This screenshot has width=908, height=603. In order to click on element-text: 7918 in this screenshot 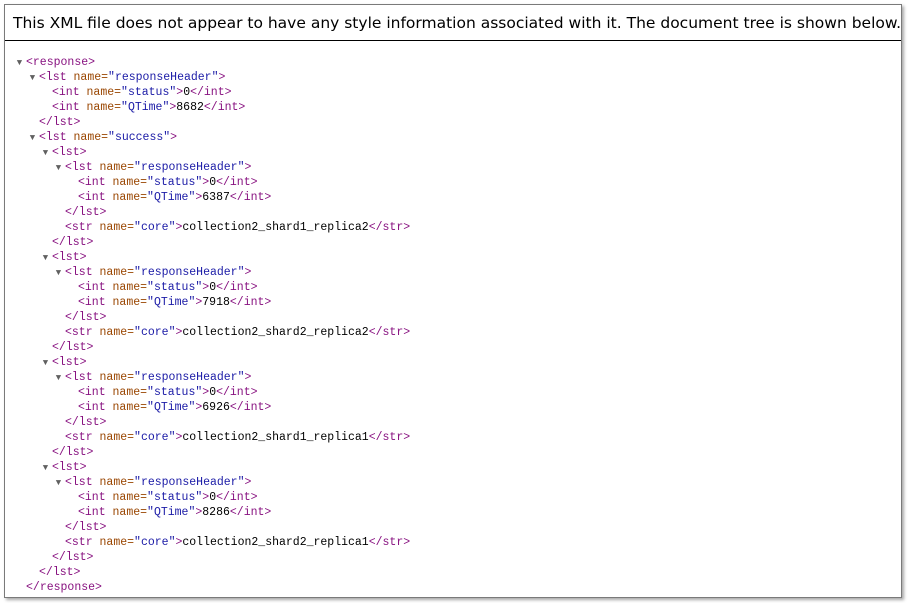, I will do `click(216, 302)`.